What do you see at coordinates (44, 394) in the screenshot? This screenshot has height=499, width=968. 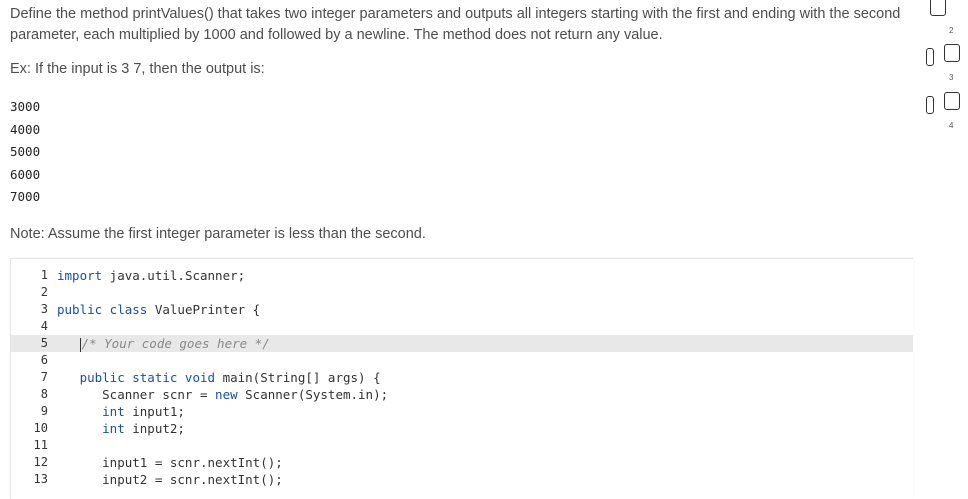 I see `line-number: 8` at bounding box center [44, 394].